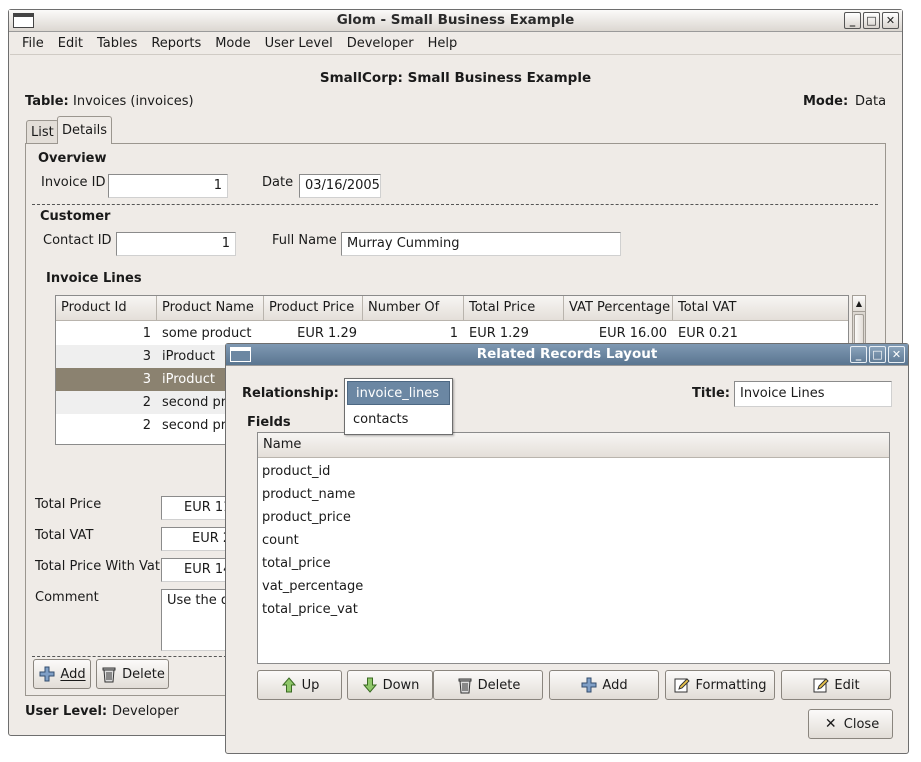 The width and height of the screenshot is (921, 762). I want to click on add-button: Add, so click(62, 674).